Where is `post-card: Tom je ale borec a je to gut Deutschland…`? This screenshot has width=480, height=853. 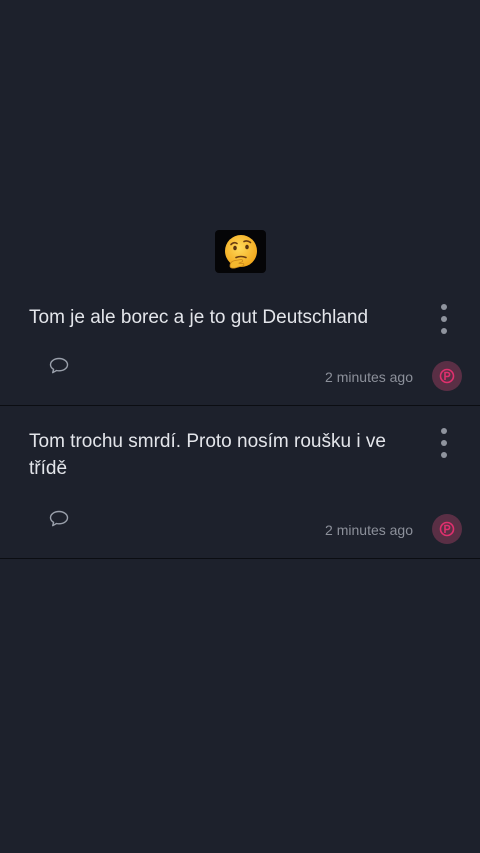 post-card: Tom je ale borec a je to gut Deutschland… is located at coordinates (240, 344).